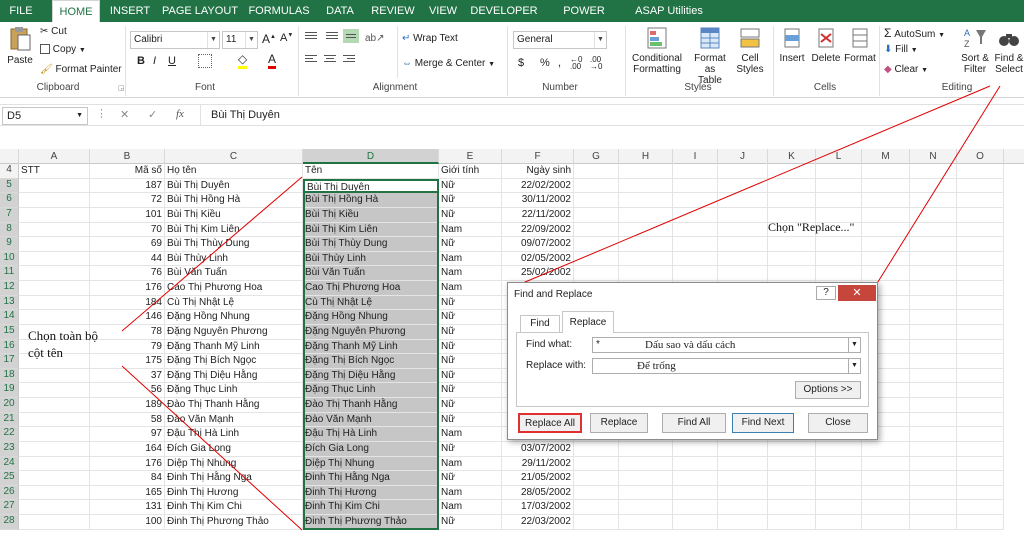 The width and height of the screenshot is (1024, 534). What do you see at coordinates (726, 366) in the screenshot?
I see `replace-with-input: Để trống ▼` at bounding box center [726, 366].